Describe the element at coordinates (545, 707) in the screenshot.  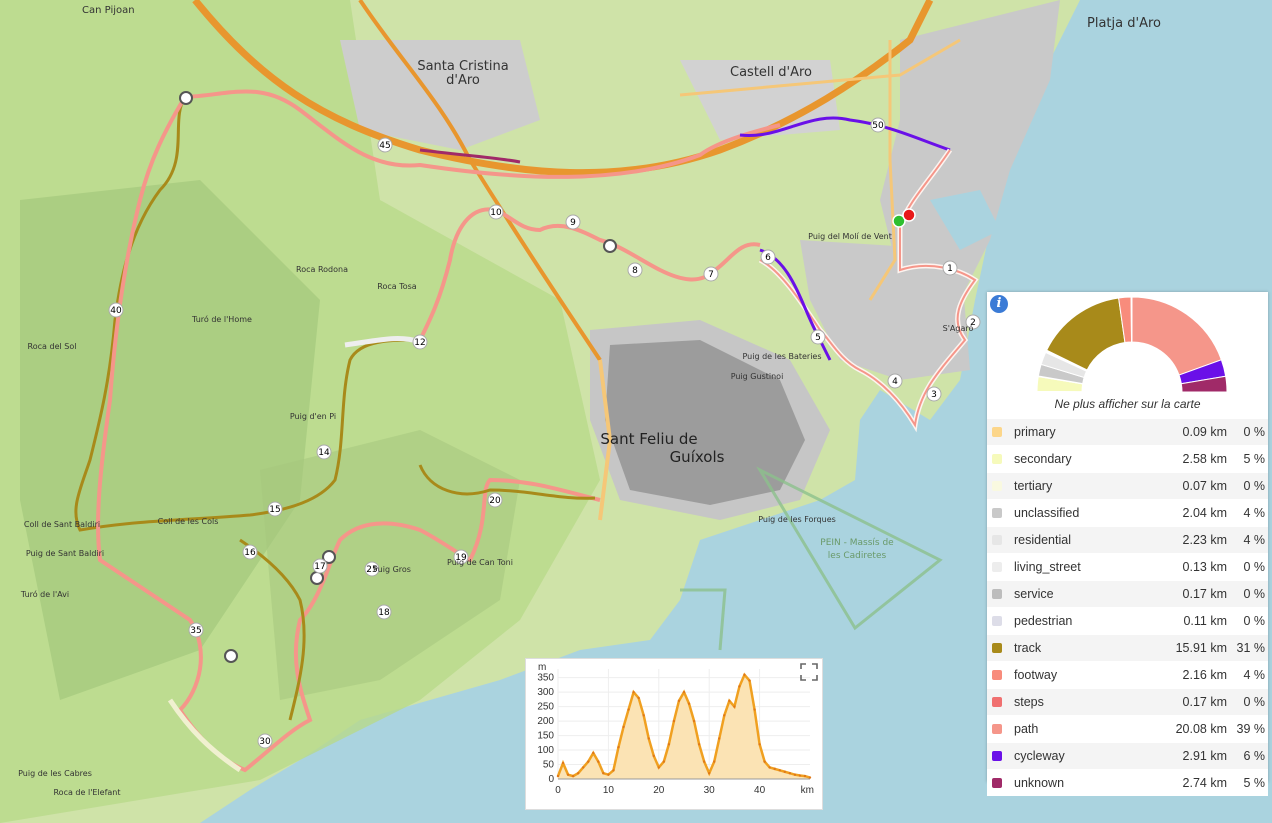
I see `y-tick-label: 250` at that location.